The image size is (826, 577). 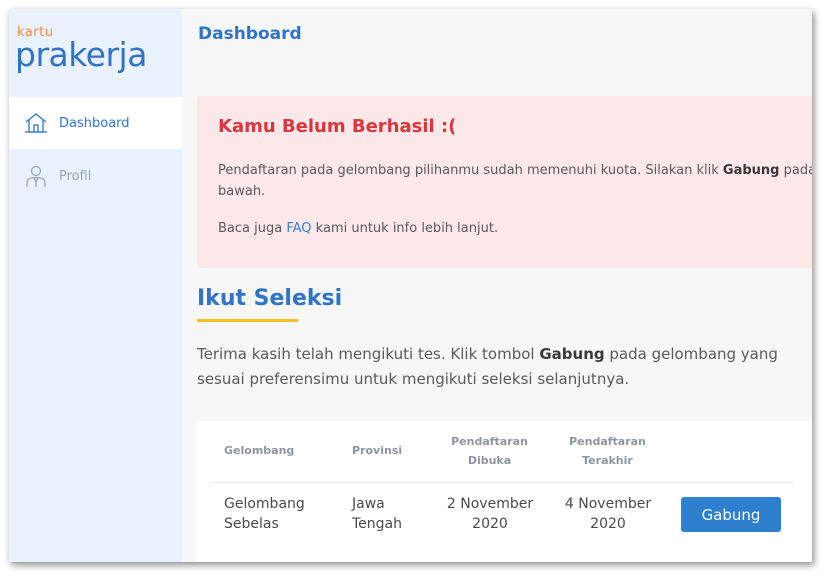 I want to click on sidebar-item-dashboard: Dashboard, so click(x=95, y=123).